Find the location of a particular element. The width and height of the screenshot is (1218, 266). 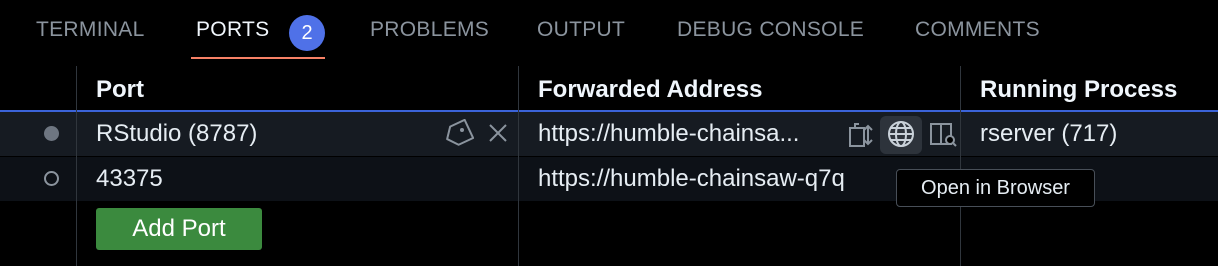

address-fade-overlay is located at coordinates (880, 179).